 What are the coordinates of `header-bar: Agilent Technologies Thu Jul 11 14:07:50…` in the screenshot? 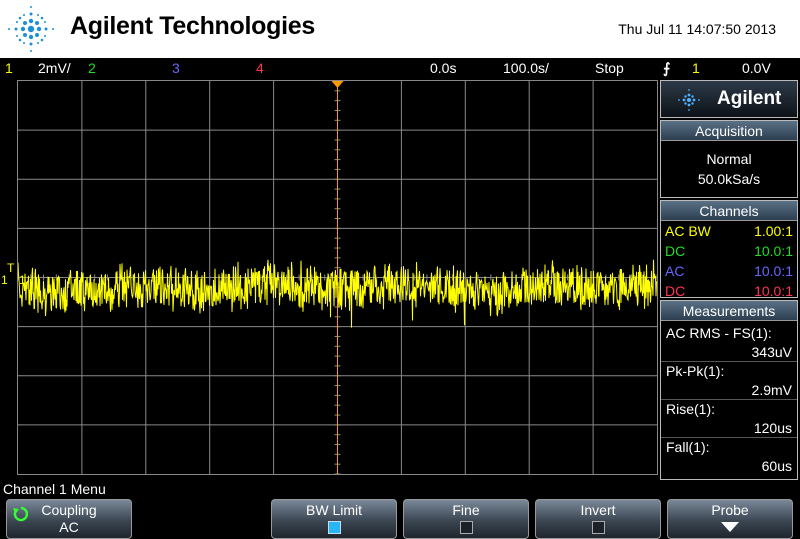 It's located at (400, 29).